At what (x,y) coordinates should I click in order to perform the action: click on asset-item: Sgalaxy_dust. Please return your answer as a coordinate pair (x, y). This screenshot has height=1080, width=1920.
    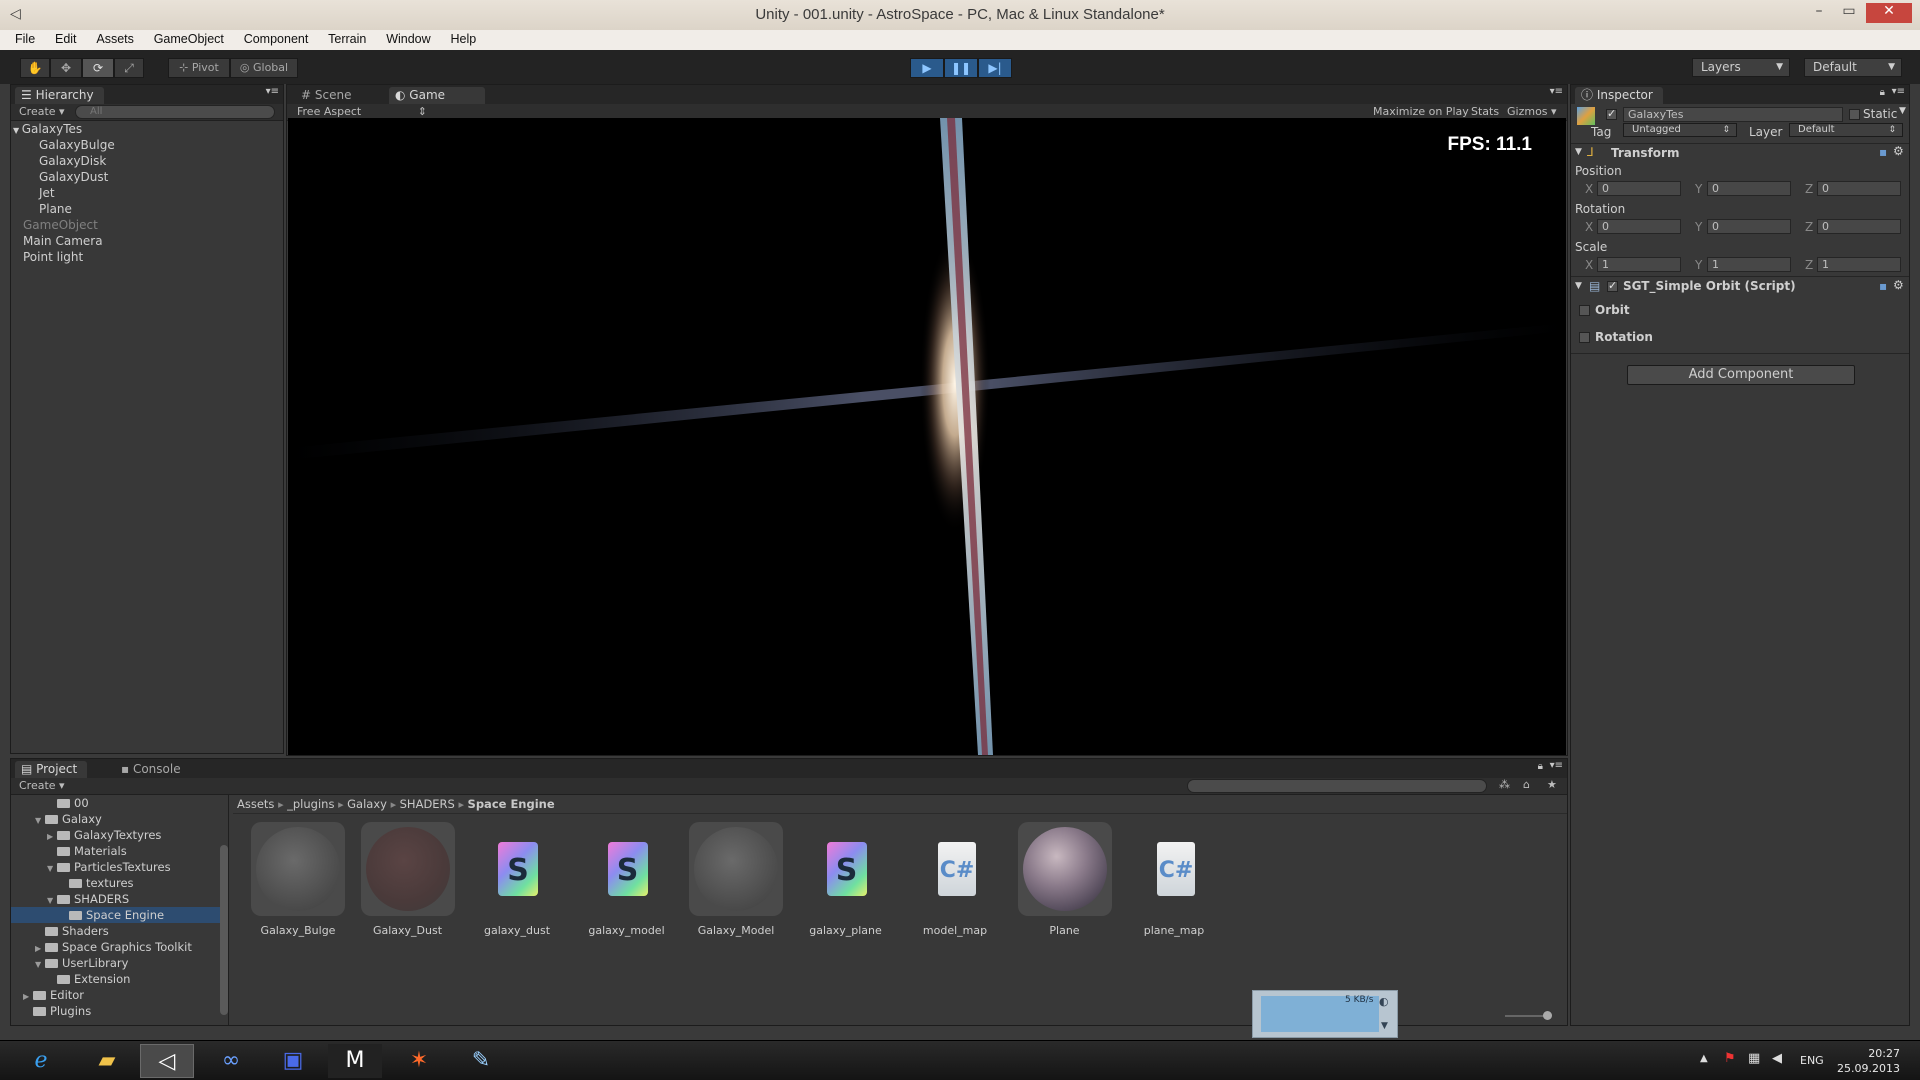
    Looking at the image, I should click on (517, 879).